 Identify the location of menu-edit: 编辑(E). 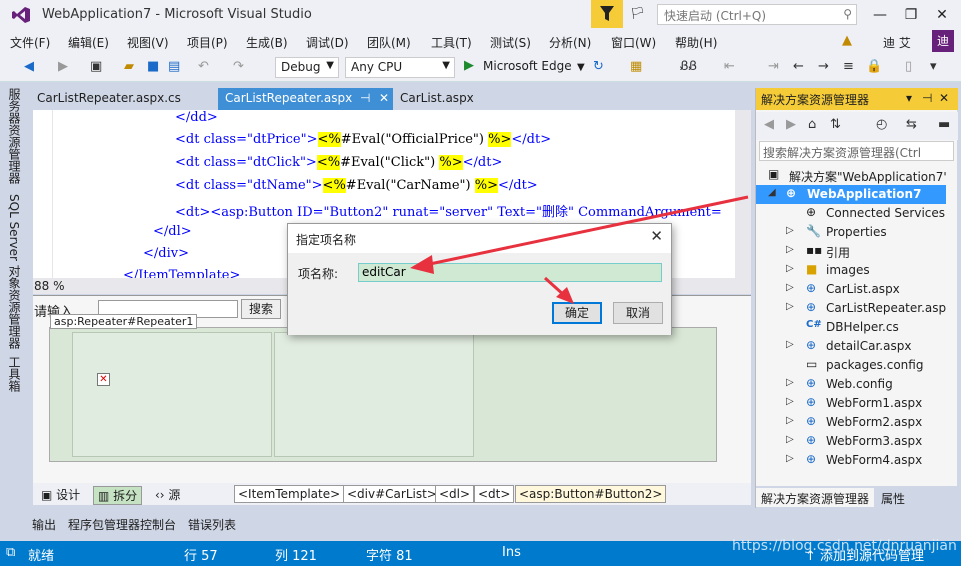
(88, 42).